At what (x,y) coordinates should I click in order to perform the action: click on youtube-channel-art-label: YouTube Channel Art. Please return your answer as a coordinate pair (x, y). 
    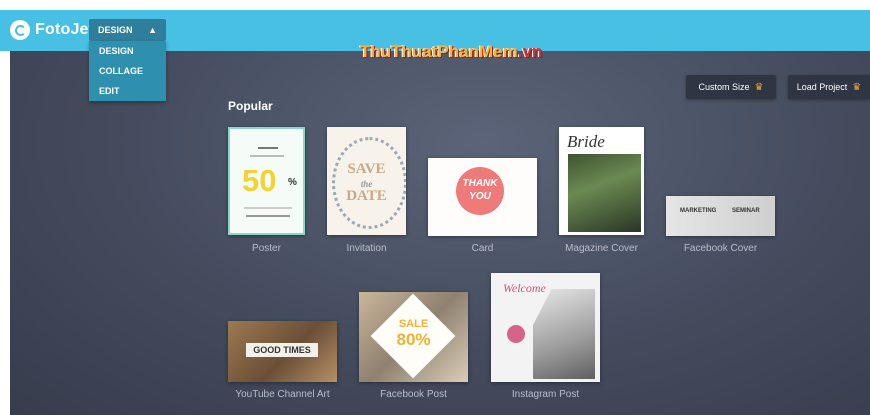
    Looking at the image, I should click on (282, 394).